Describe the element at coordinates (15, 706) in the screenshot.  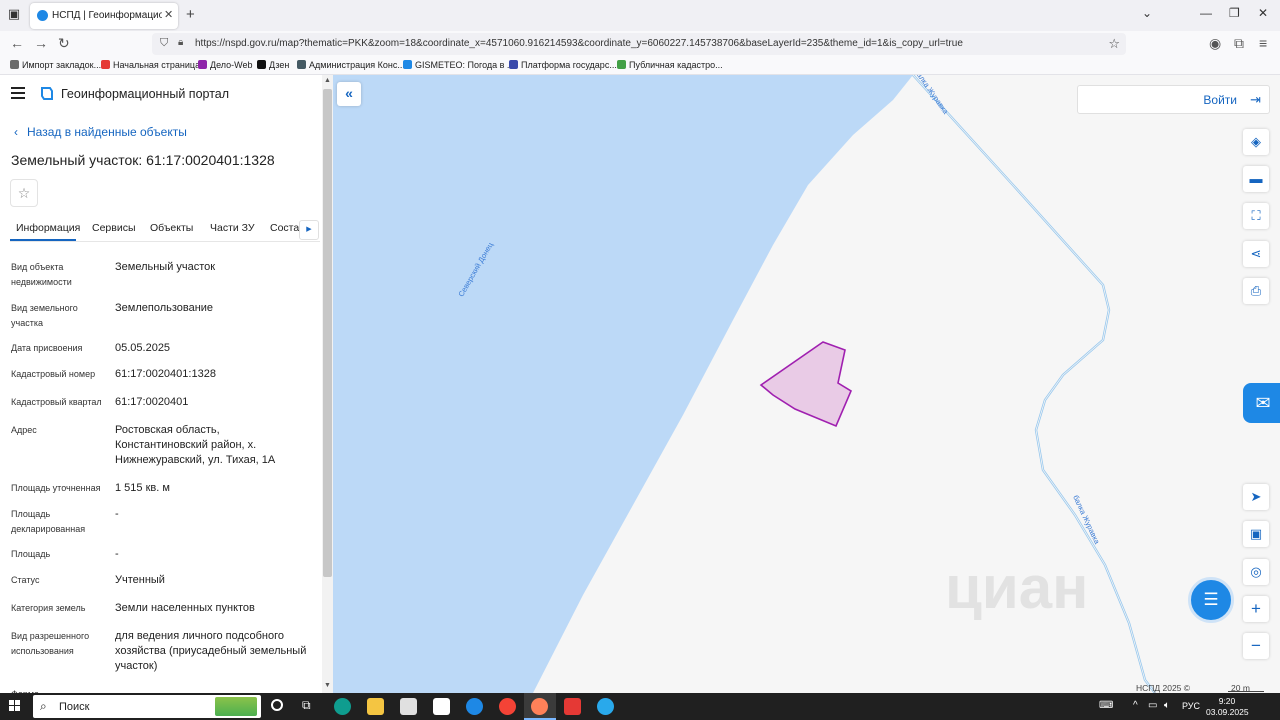
I see `windows-start-icon` at that location.